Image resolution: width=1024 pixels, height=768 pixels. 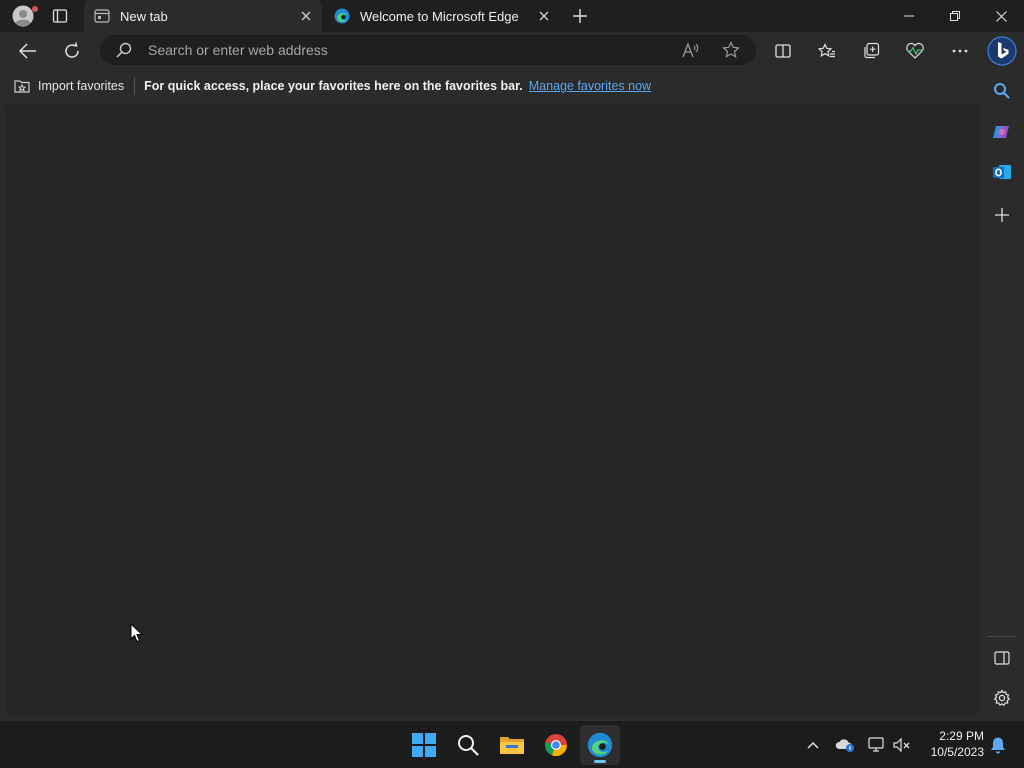 I want to click on sidebar-outlook-button, so click(x=1002, y=172).